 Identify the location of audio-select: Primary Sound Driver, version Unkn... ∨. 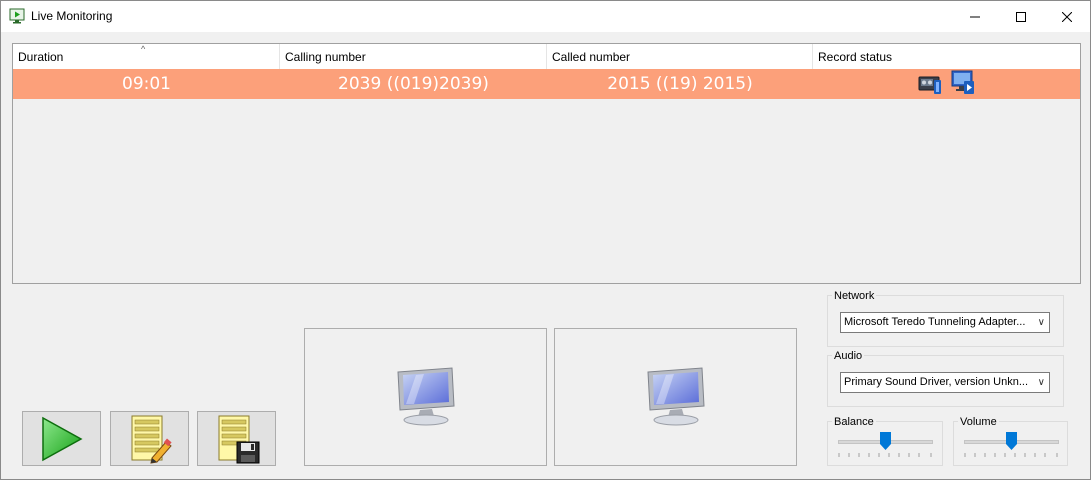
(945, 382).